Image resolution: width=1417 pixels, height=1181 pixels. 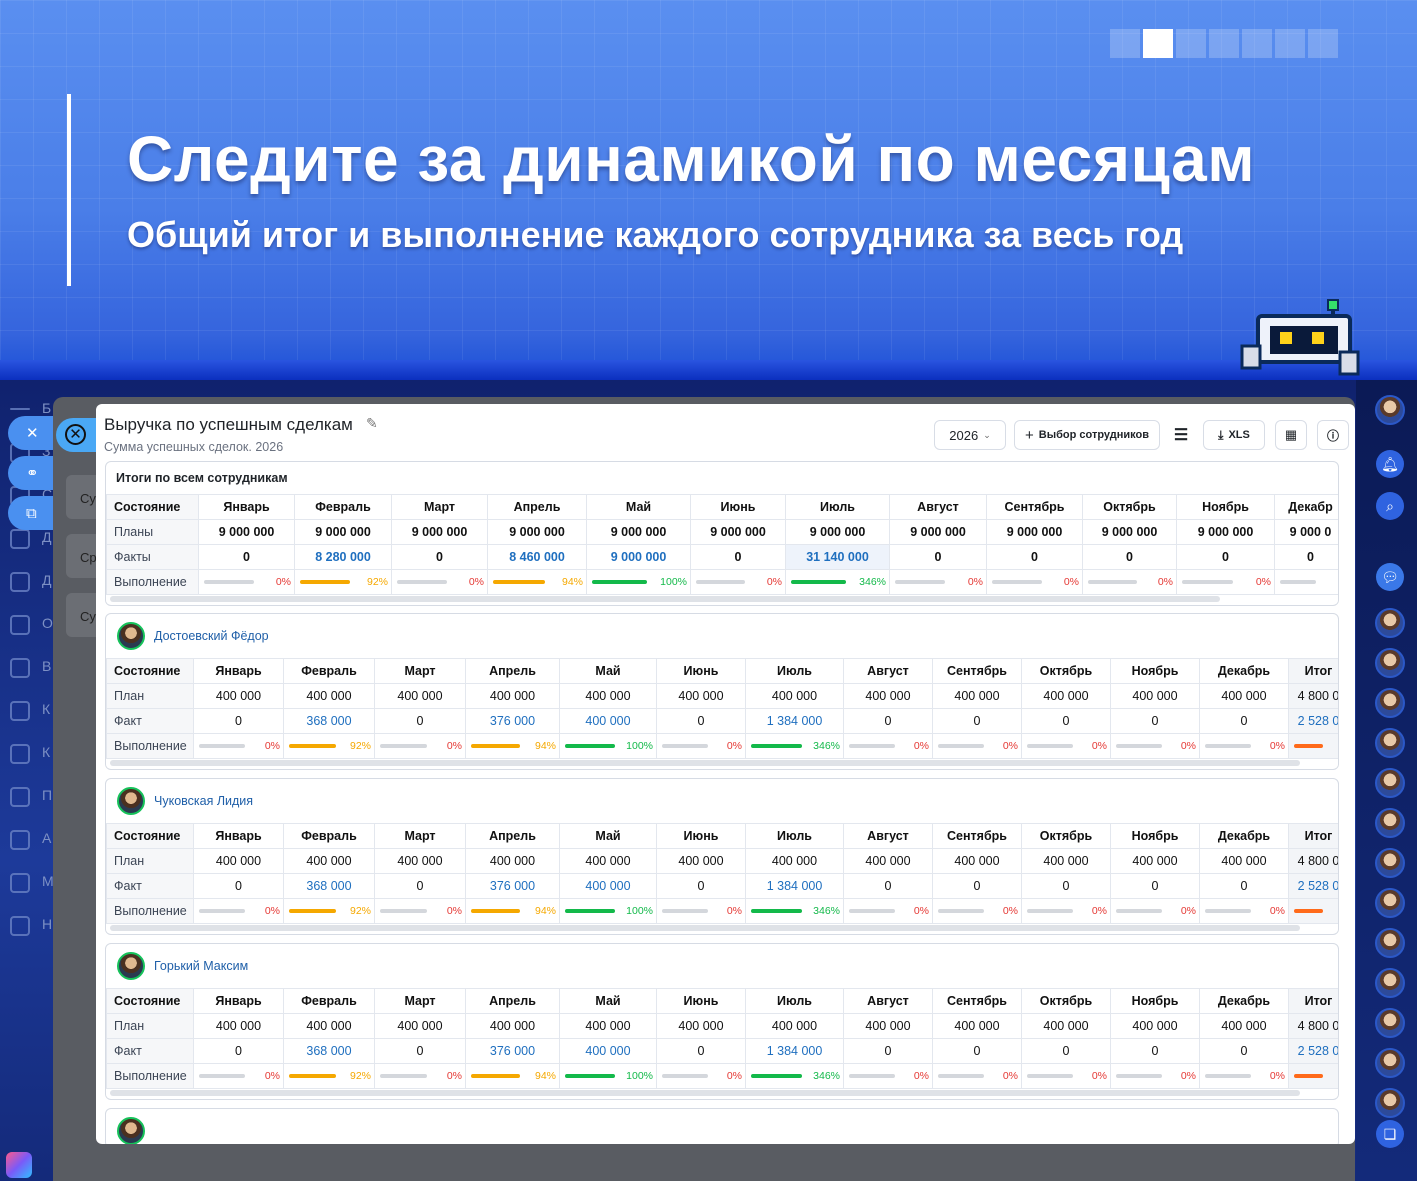 What do you see at coordinates (32, 433) in the screenshot?
I see `close-side-button: ✕` at bounding box center [32, 433].